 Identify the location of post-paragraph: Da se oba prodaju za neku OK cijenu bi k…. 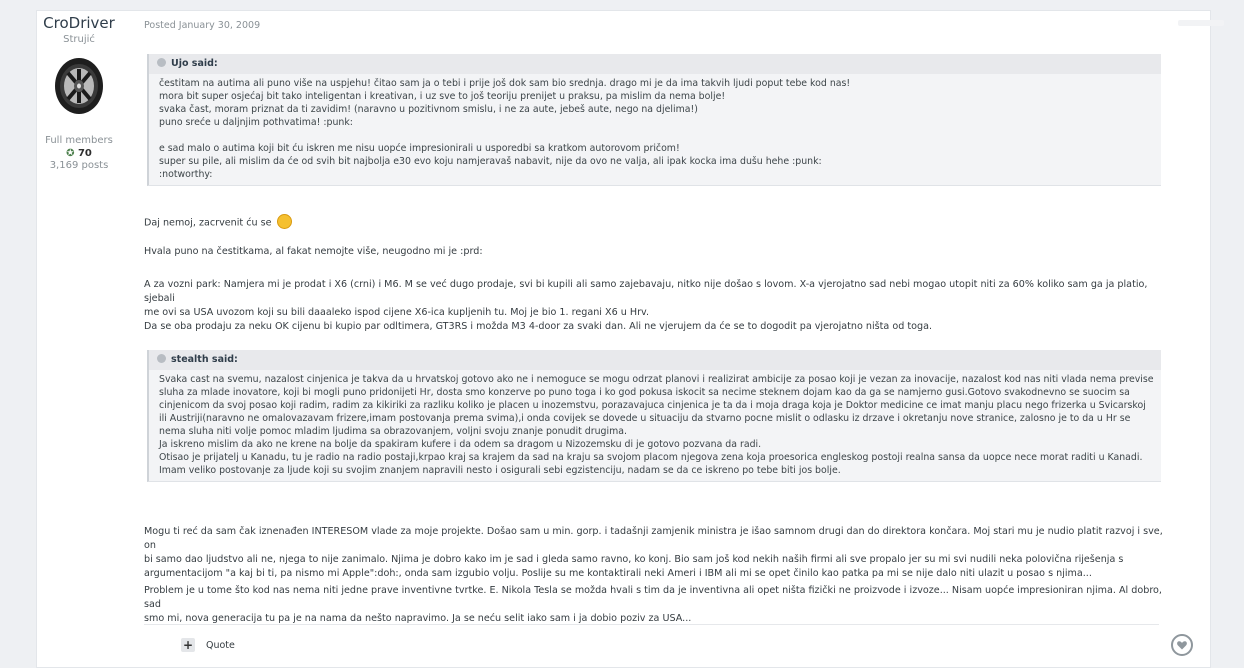
(654, 327).